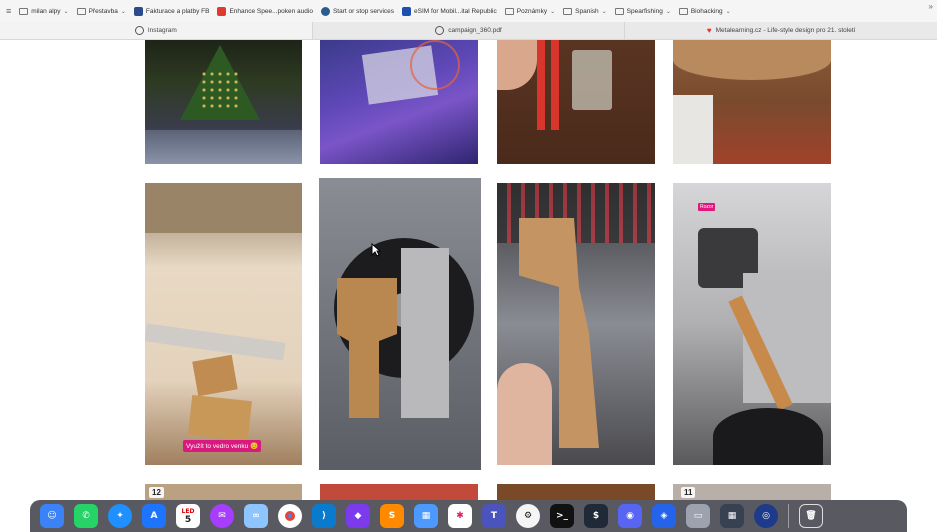 Image resolution: width=937 pixels, height=532 pixels. Describe the element at coordinates (290, 516) in the screenshot. I see `chrome-icon` at that location.